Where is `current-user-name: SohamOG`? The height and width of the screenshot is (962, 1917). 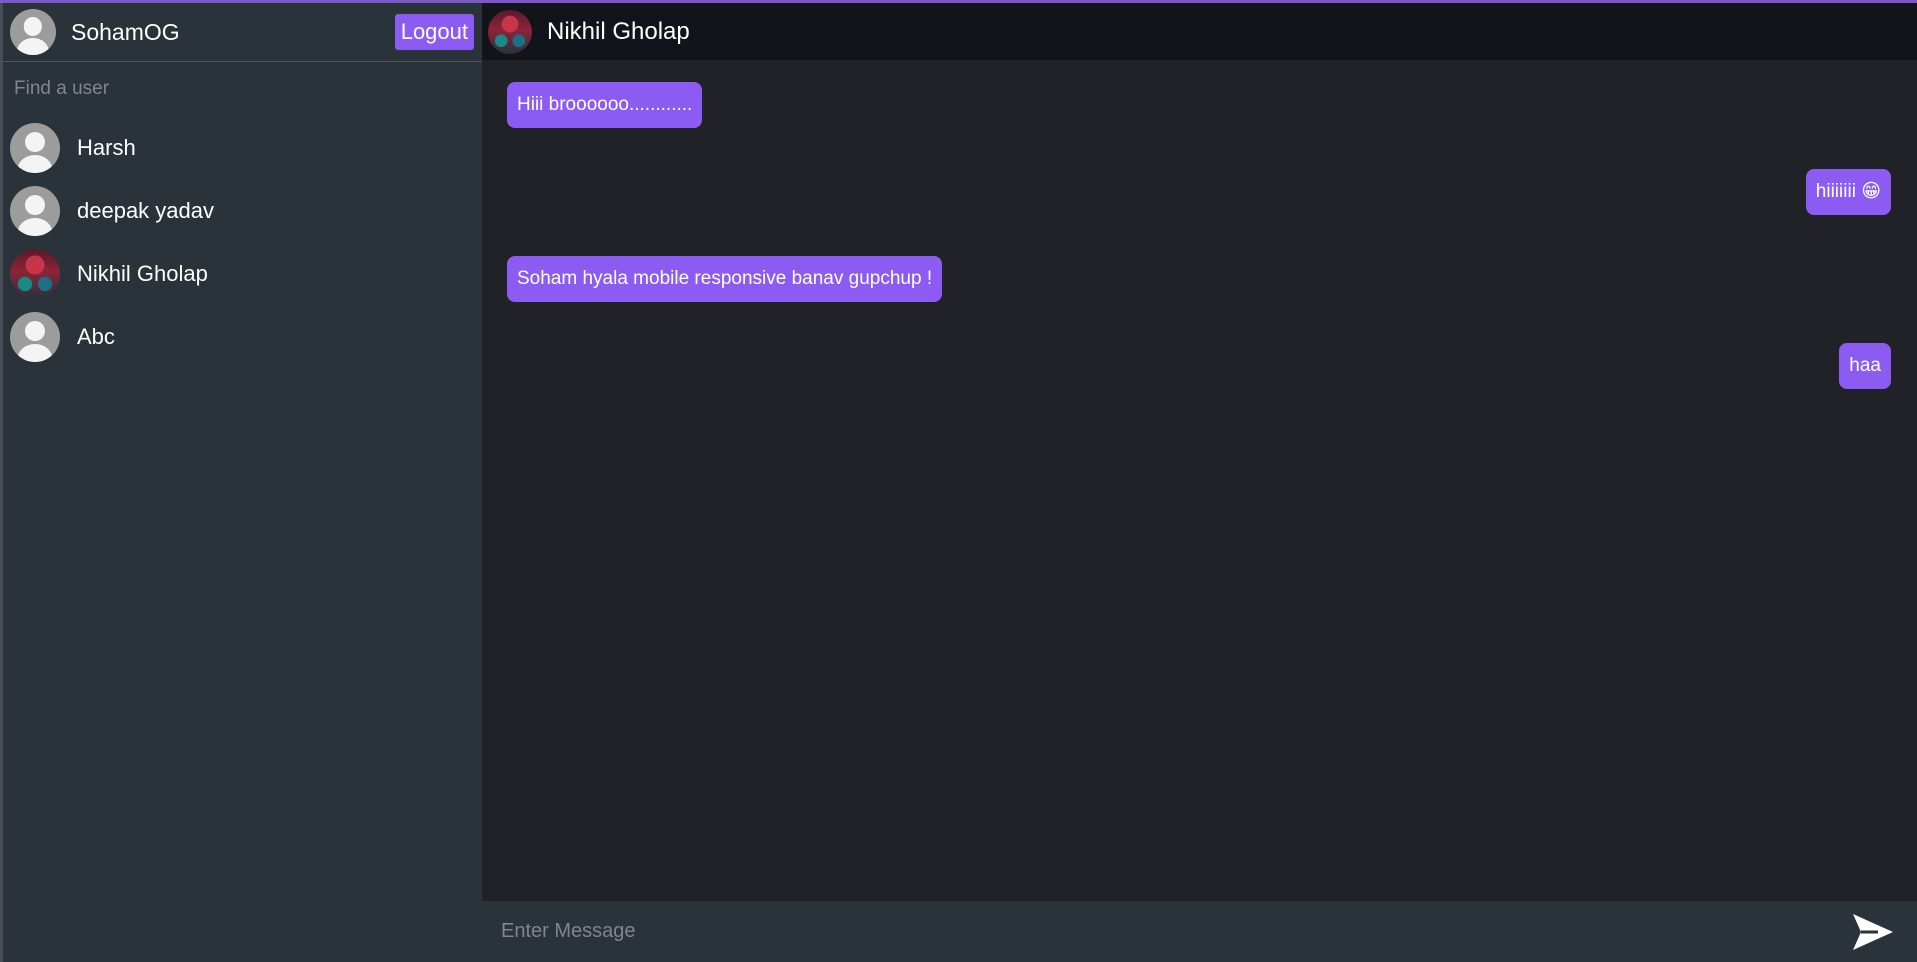
current-user-name: SohamOG is located at coordinates (125, 31).